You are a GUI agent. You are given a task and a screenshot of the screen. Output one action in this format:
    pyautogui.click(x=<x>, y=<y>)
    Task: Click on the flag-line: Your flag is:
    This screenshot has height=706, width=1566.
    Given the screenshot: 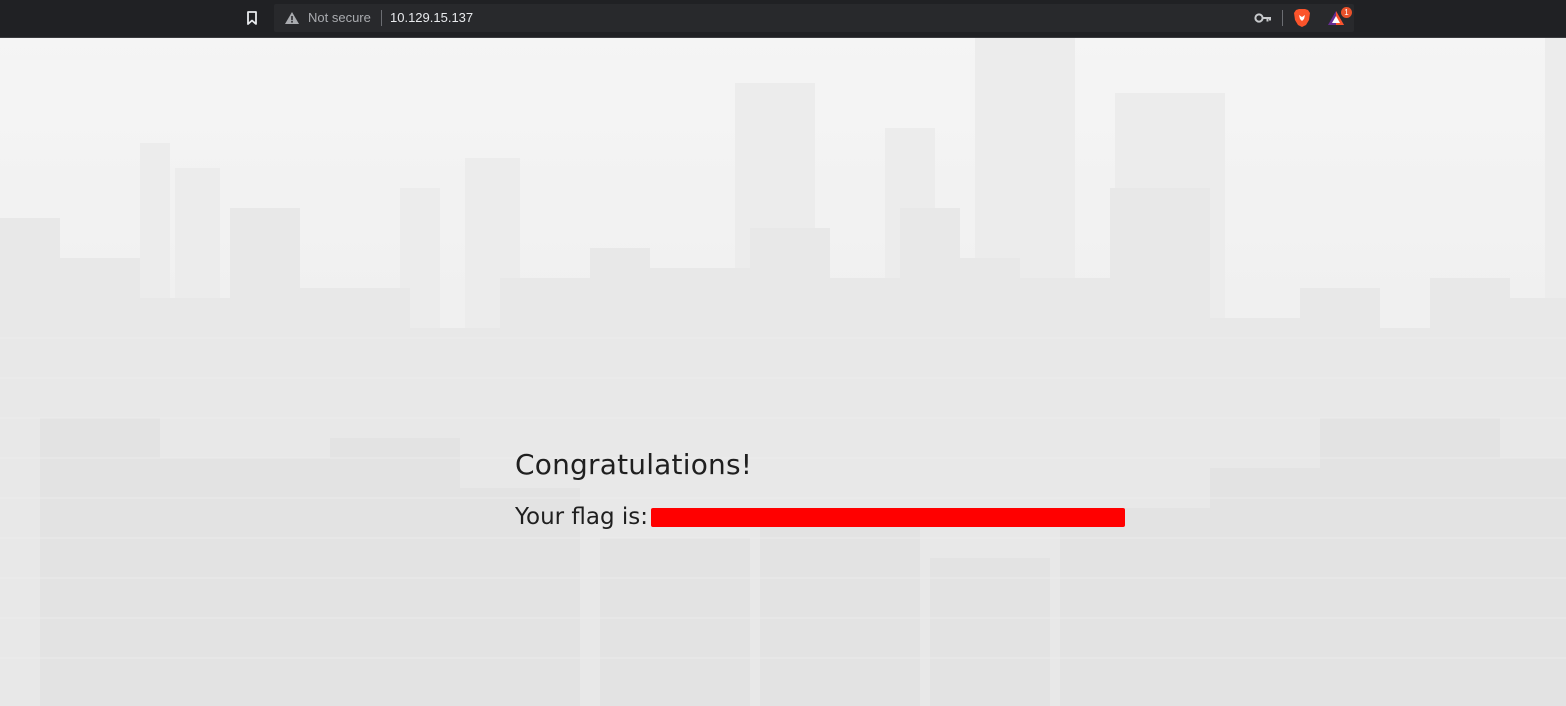 What is the action you would take?
    pyautogui.click(x=820, y=517)
    